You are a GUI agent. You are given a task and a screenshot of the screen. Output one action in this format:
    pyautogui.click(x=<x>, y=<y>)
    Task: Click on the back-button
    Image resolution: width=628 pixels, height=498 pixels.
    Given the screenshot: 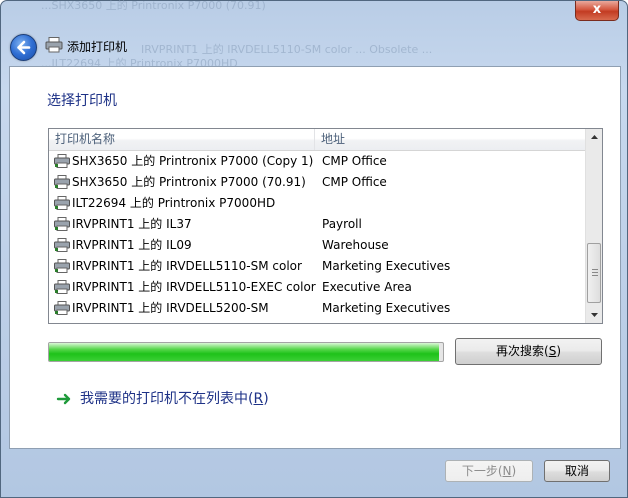 What is the action you would take?
    pyautogui.click(x=23, y=47)
    